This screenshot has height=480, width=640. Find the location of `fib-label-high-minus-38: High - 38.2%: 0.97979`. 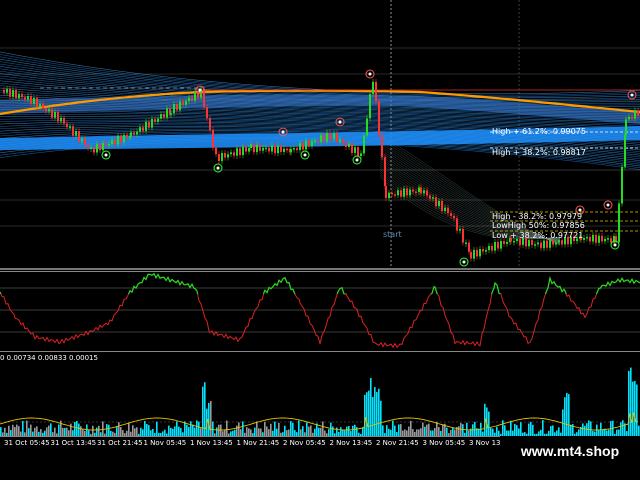

fib-label-high-minus-38: High - 38.2%: 0.97979 is located at coordinates (537, 216).